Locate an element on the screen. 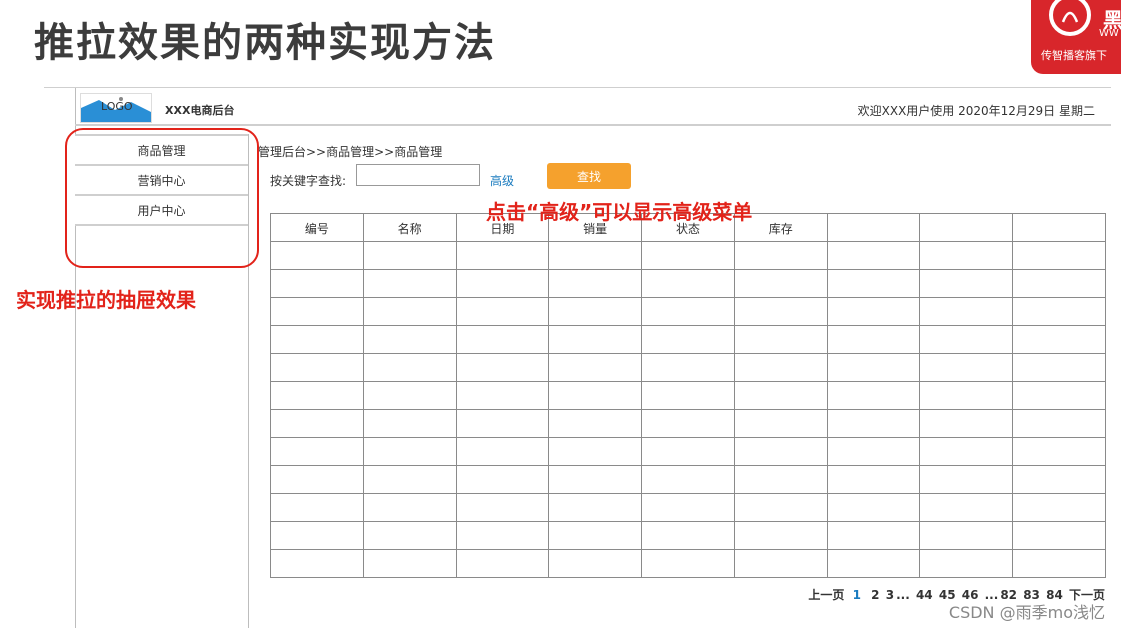 The width and height of the screenshot is (1121, 628). breadcrumb: 管理后台>>商品管理>>商品管理 is located at coordinates (350, 152).